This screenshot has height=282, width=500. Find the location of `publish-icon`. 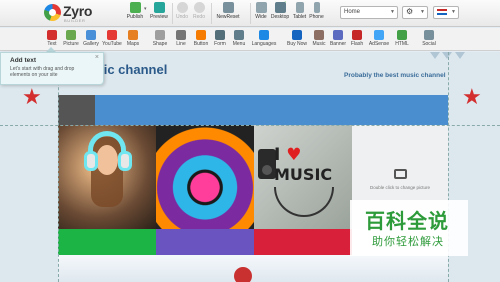

publish-icon is located at coordinates (135, 7).